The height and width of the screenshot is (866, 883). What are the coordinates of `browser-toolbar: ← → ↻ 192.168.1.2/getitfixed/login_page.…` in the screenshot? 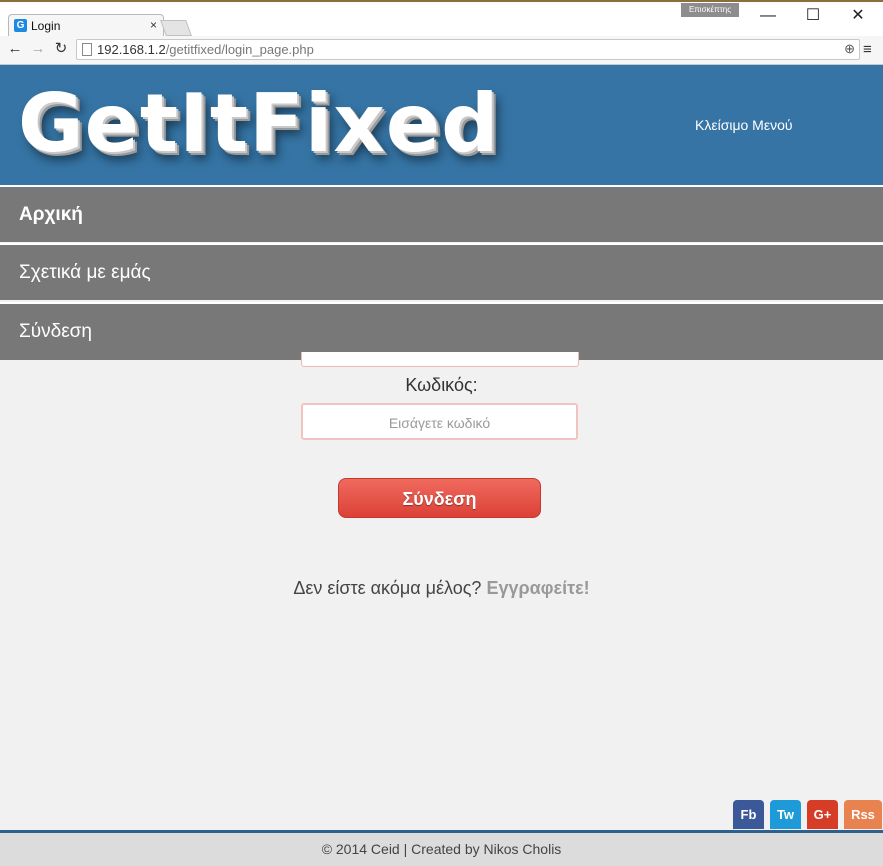 It's located at (441, 50).